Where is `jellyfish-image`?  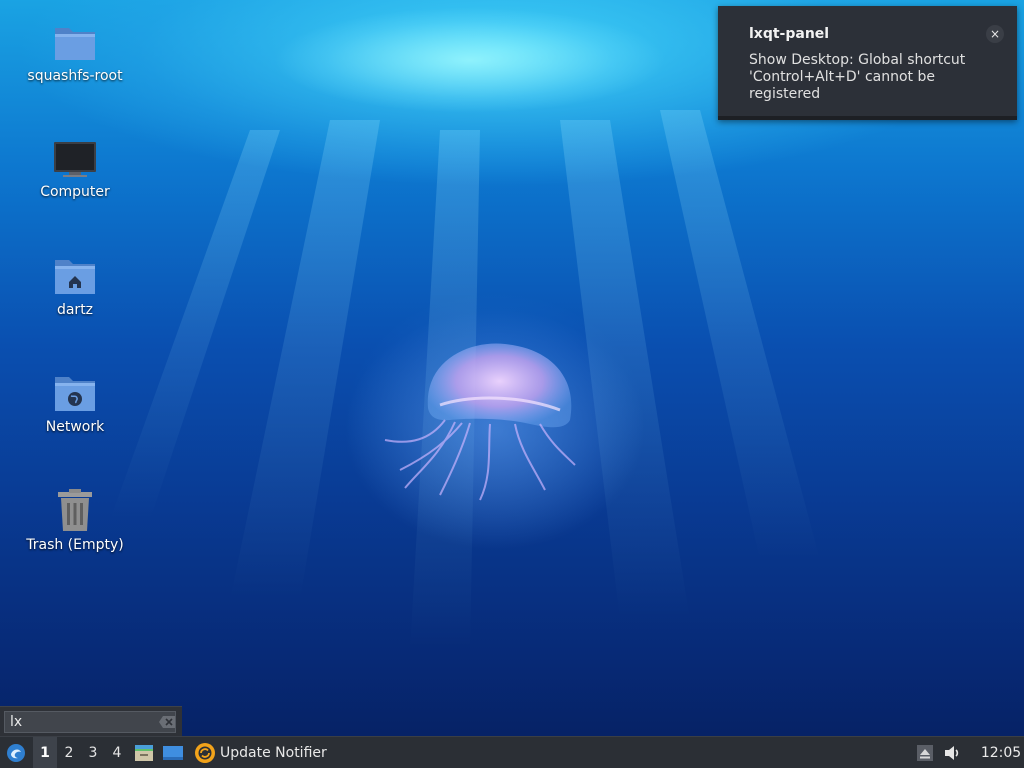 jellyfish-image is located at coordinates (480, 422).